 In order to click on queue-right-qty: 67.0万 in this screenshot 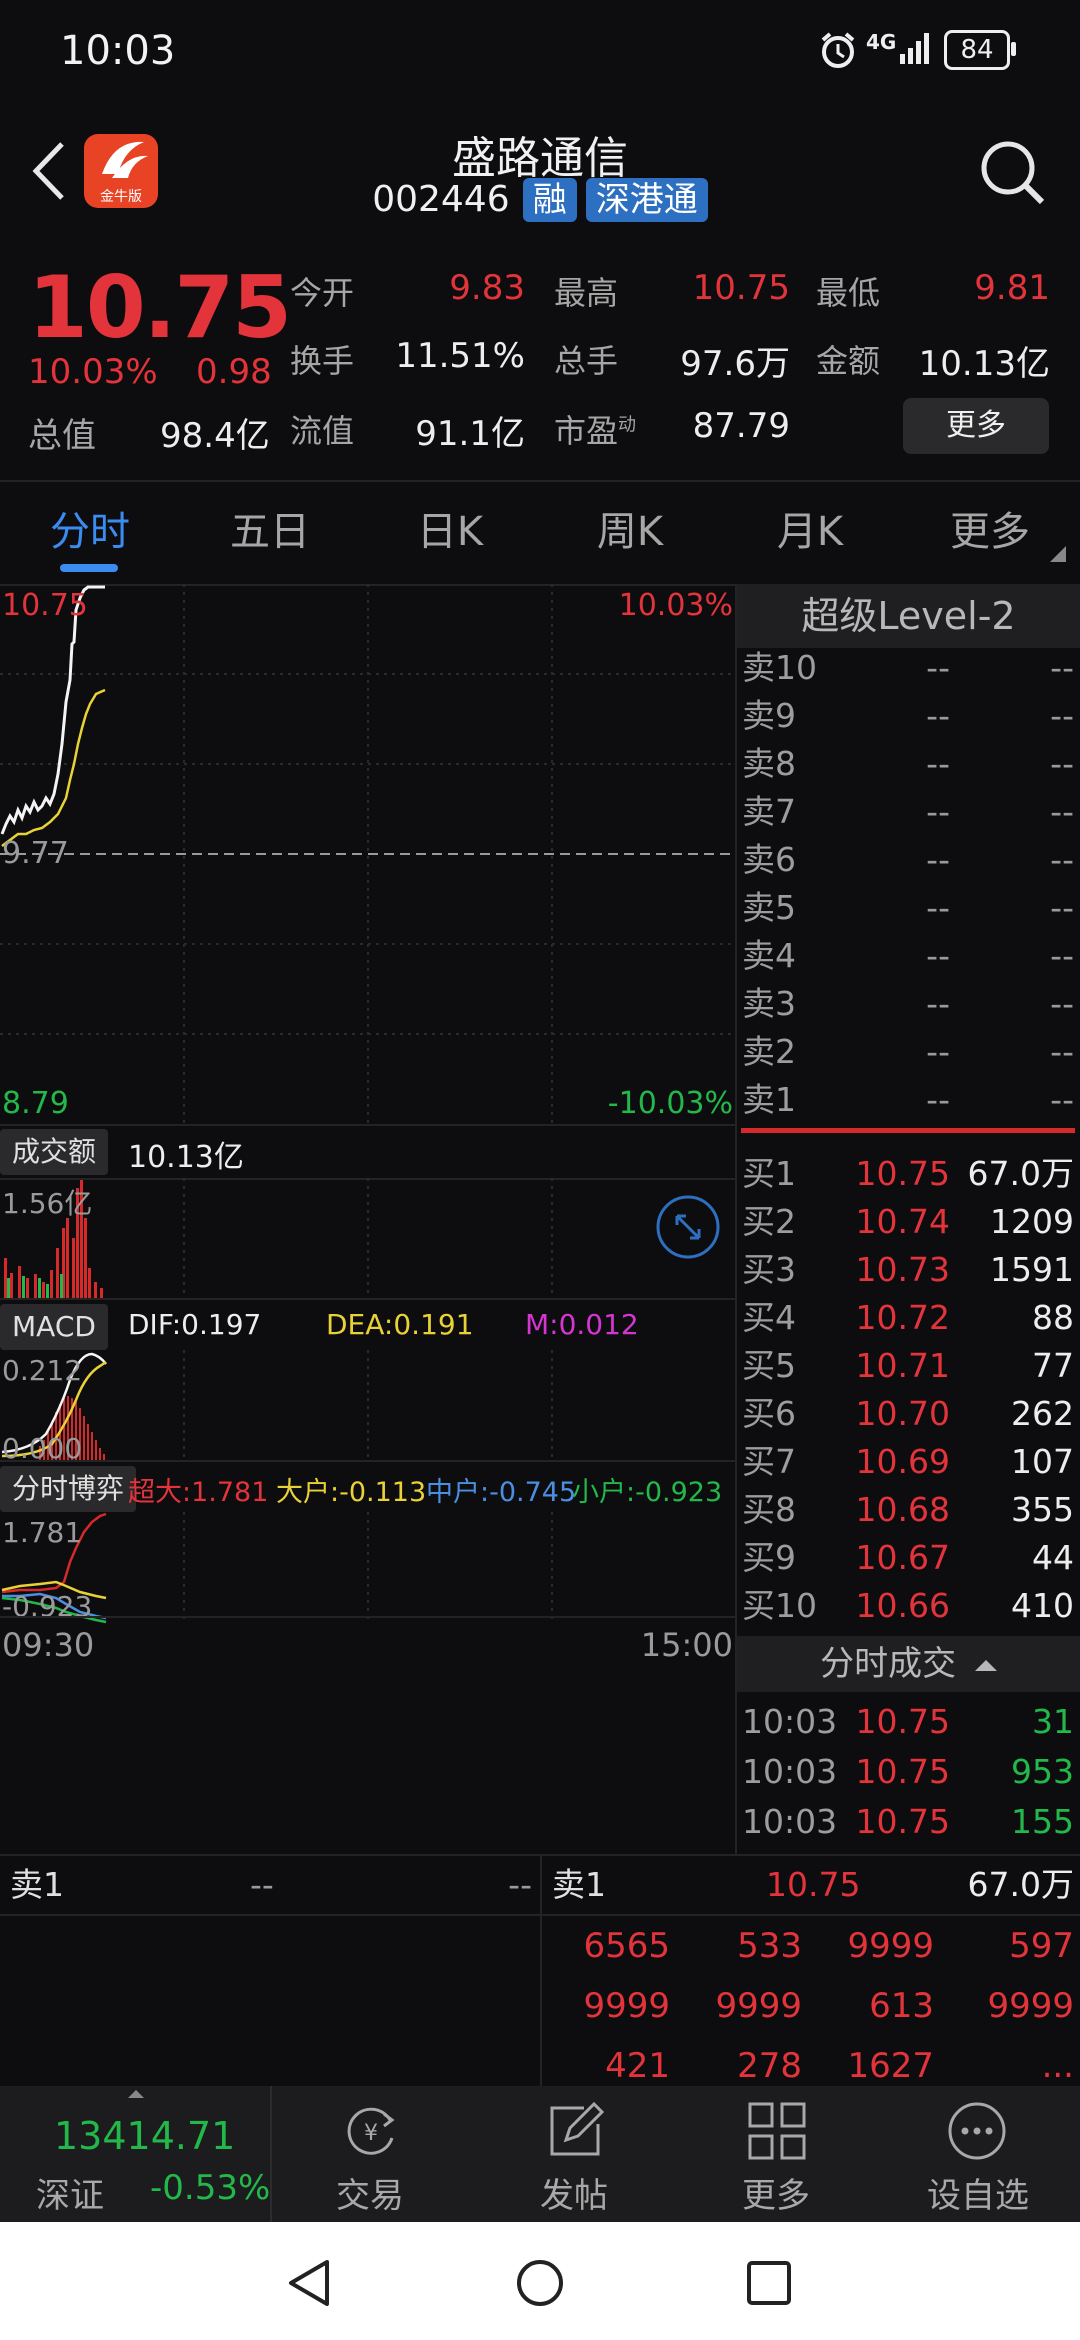, I will do `click(1020, 1884)`.